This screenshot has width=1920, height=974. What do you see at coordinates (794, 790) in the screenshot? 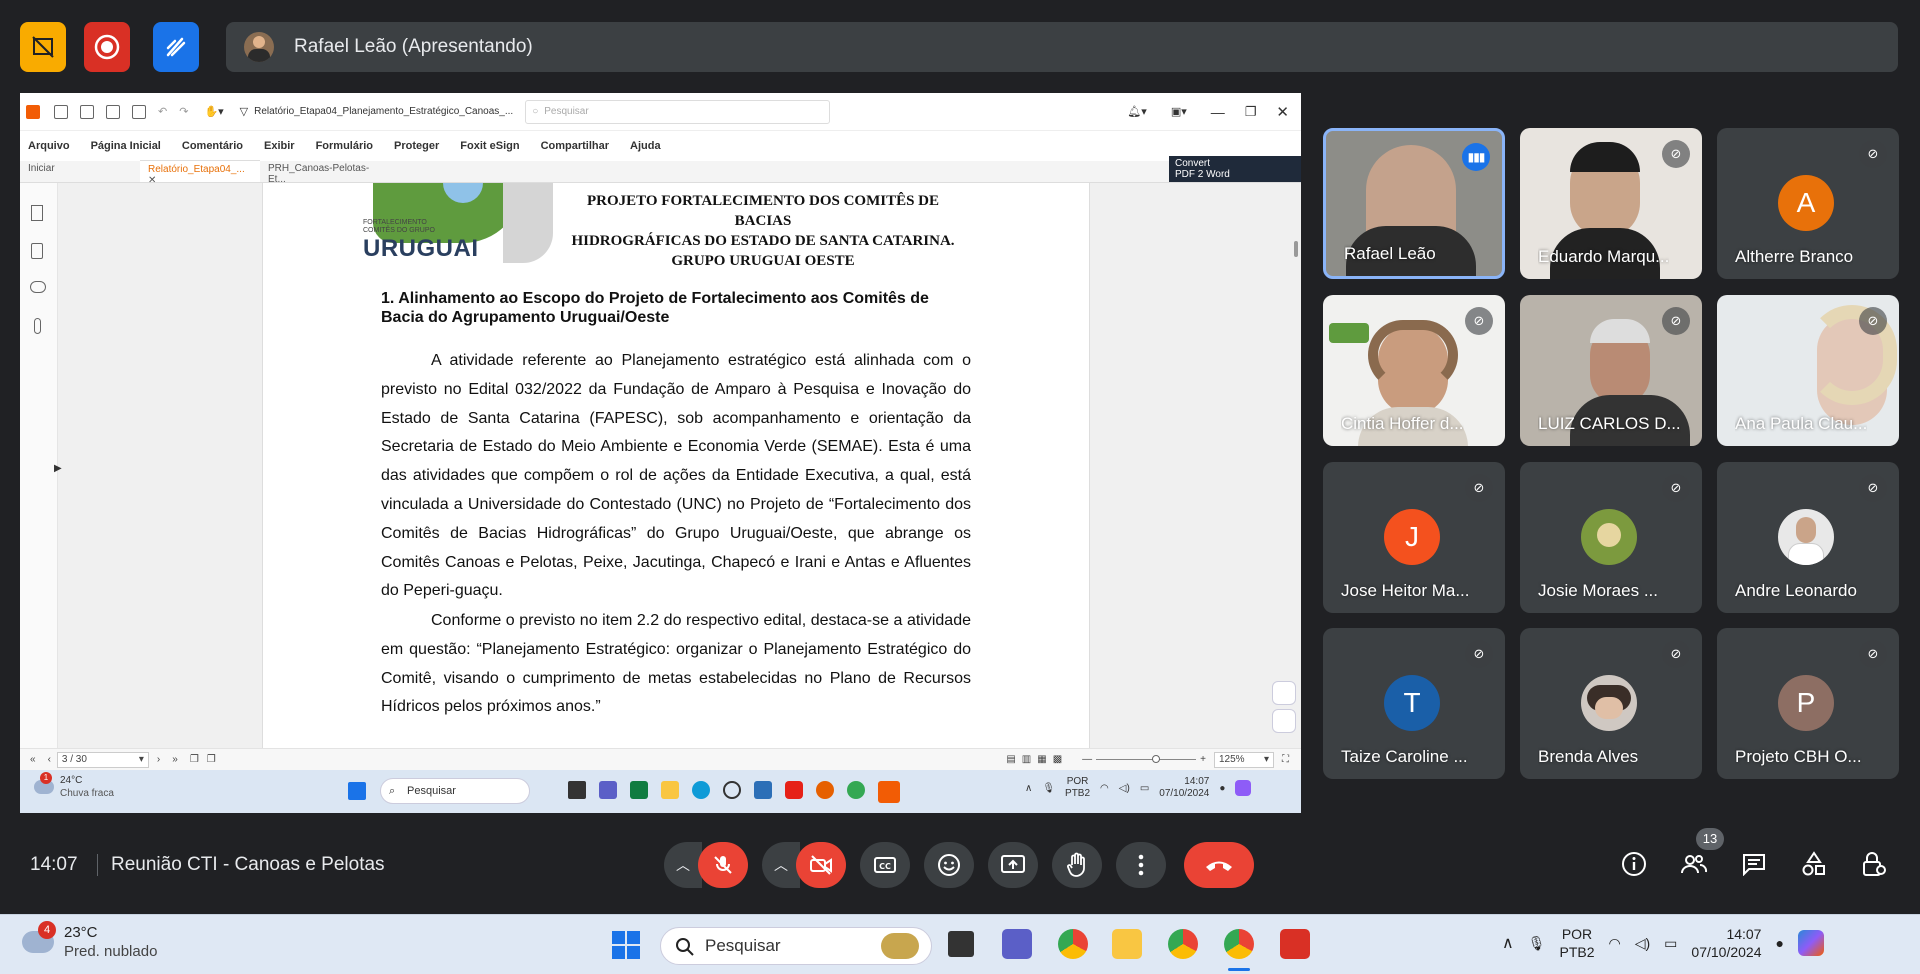
I see `youtube-icon` at bounding box center [794, 790].